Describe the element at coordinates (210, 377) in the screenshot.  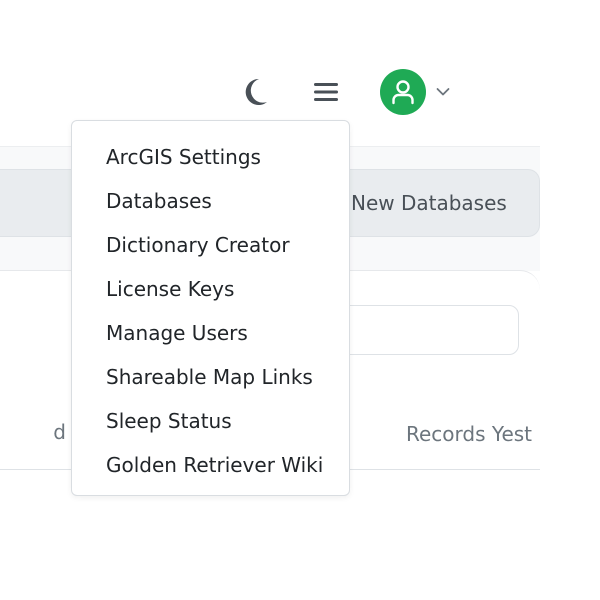
I see `menu-item-shareable-map-links: Shareable Map Links` at that location.